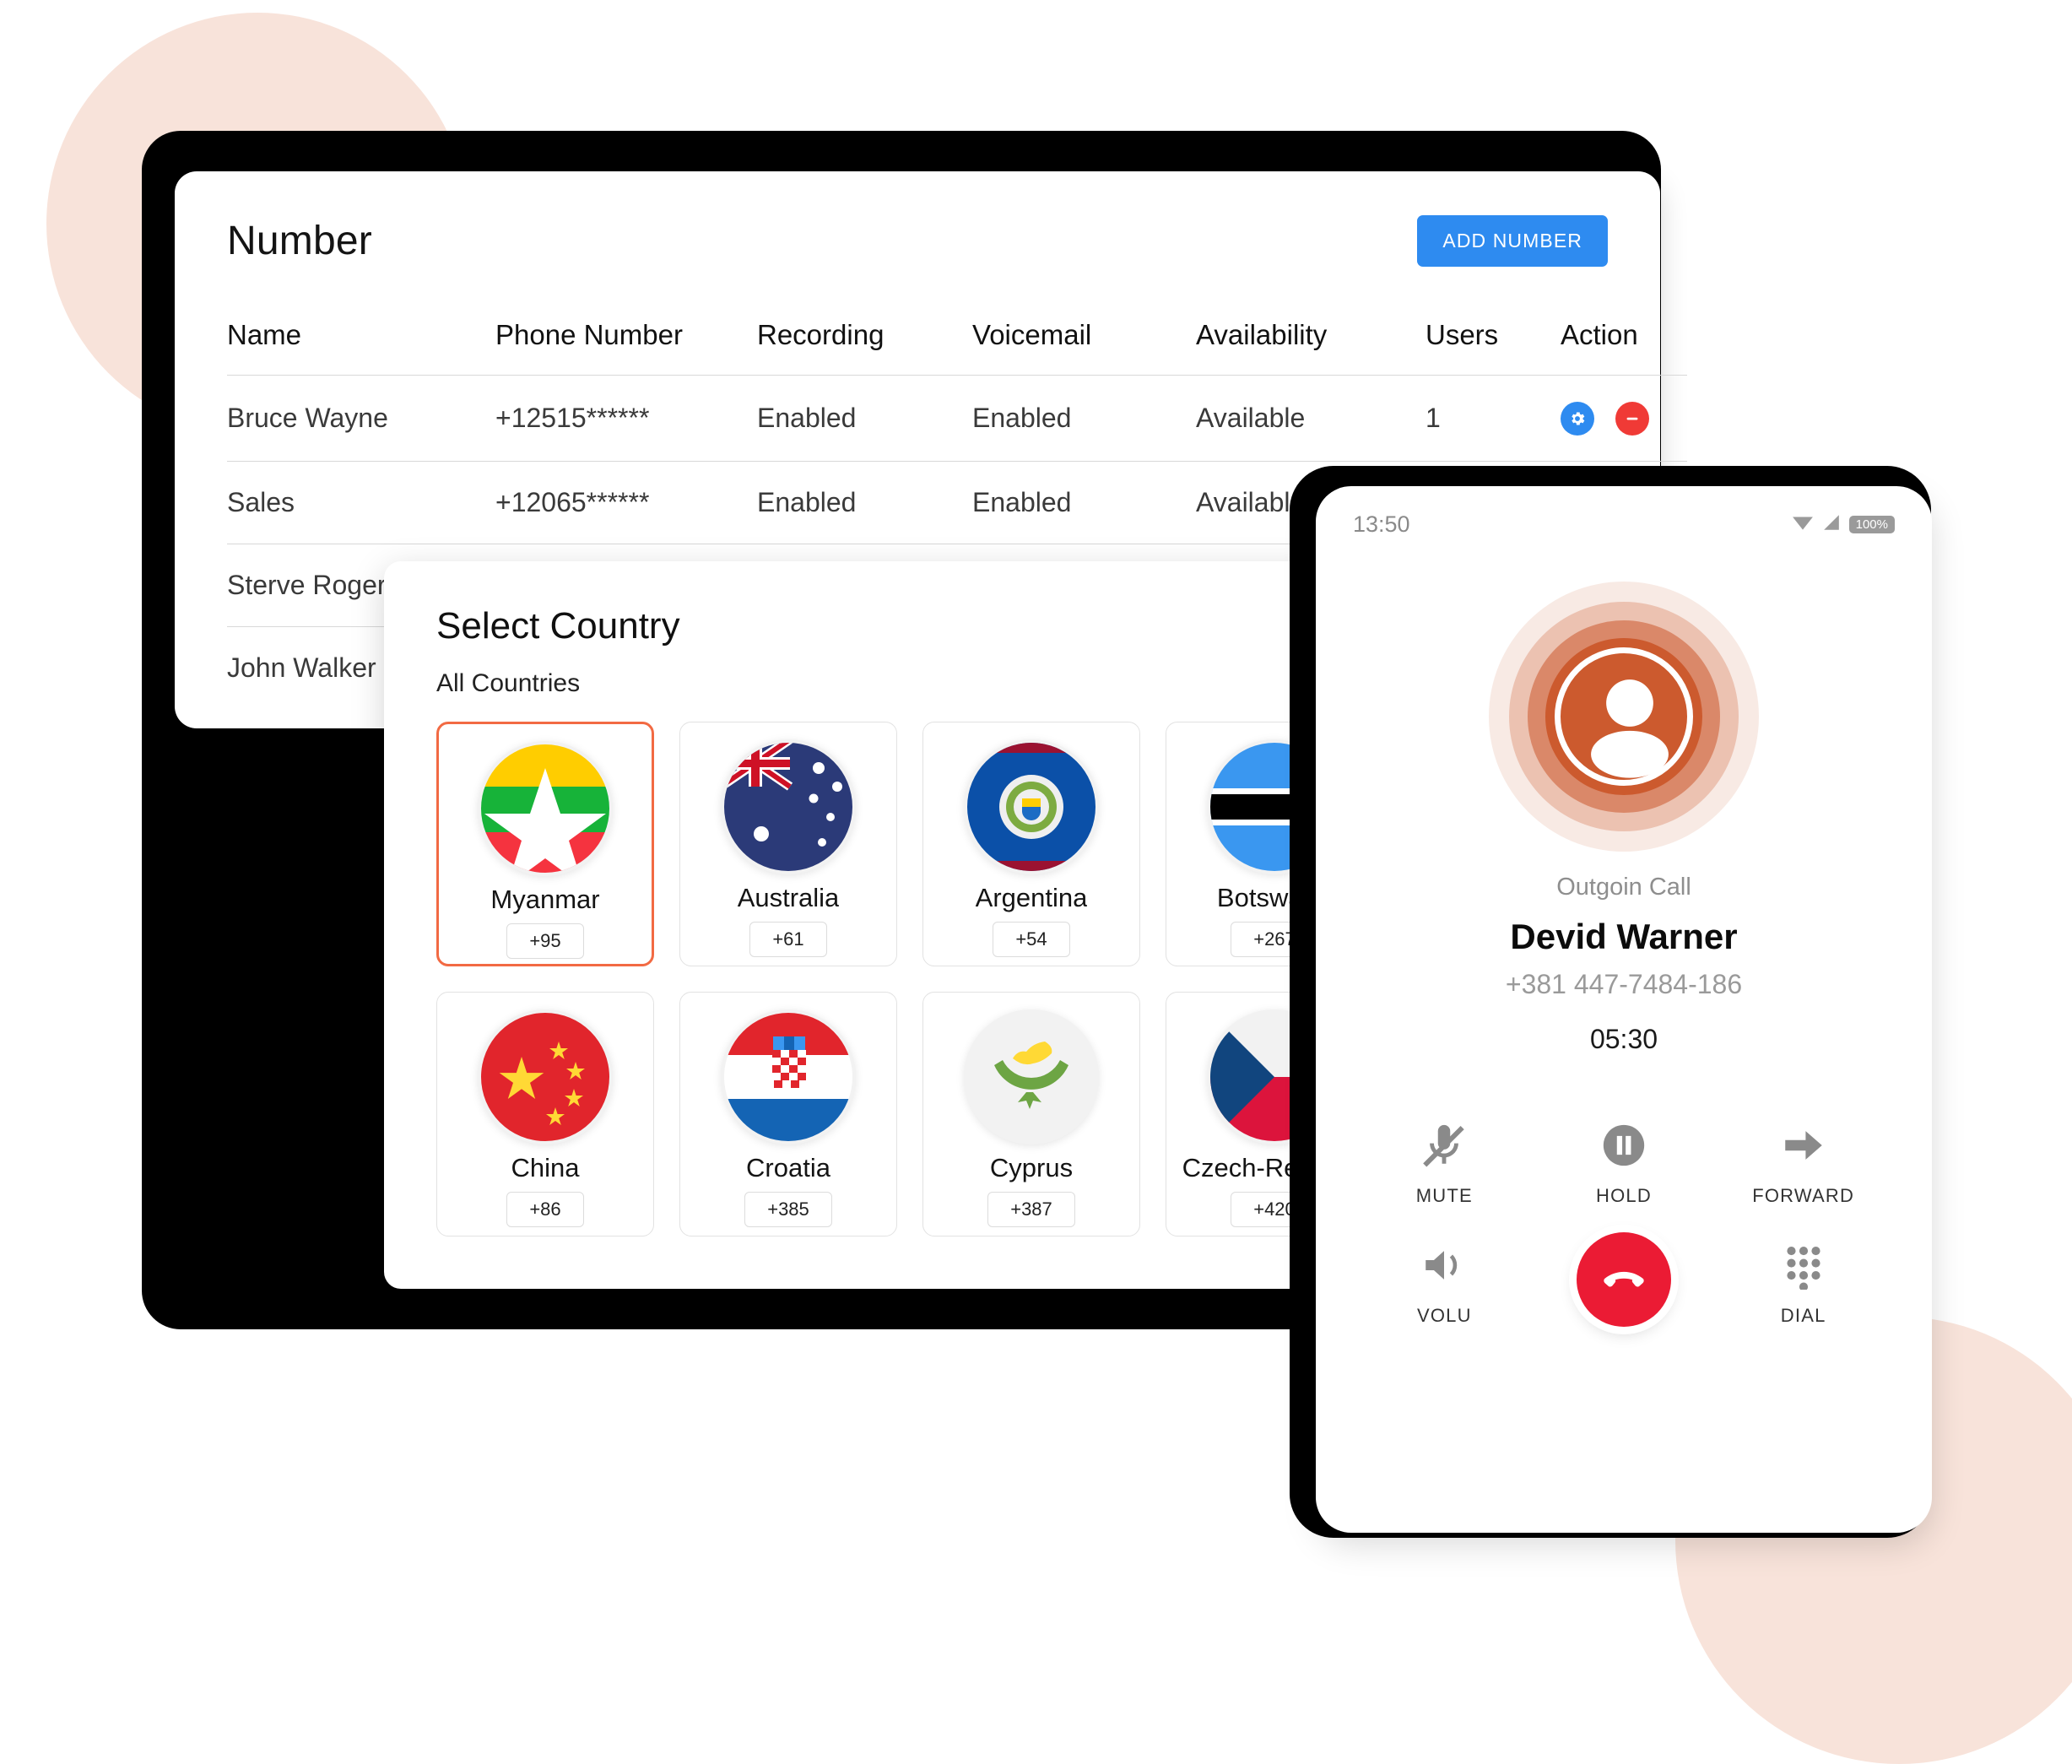 The image size is (2072, 1764). What do you see at coordinates (545, 1209) in the screenshot?
I see `country-dial-code: +86` at bounding box center [545, 1209].